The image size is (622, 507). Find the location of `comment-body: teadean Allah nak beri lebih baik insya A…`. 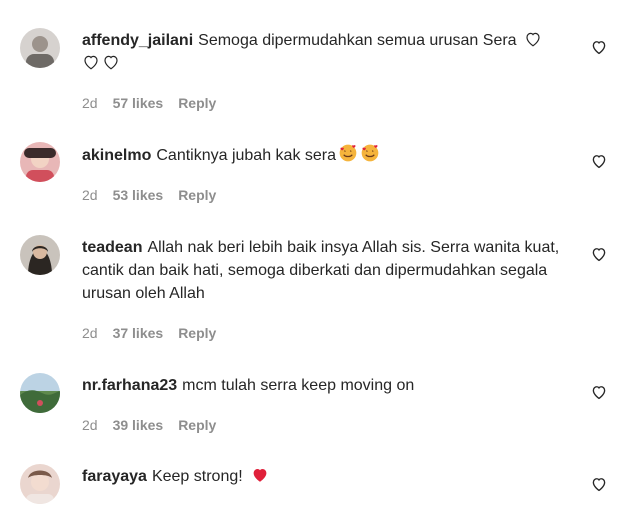

comment-body: teadean Allah nak beri lebih baik insya A… is located at coordinates (322, 270).